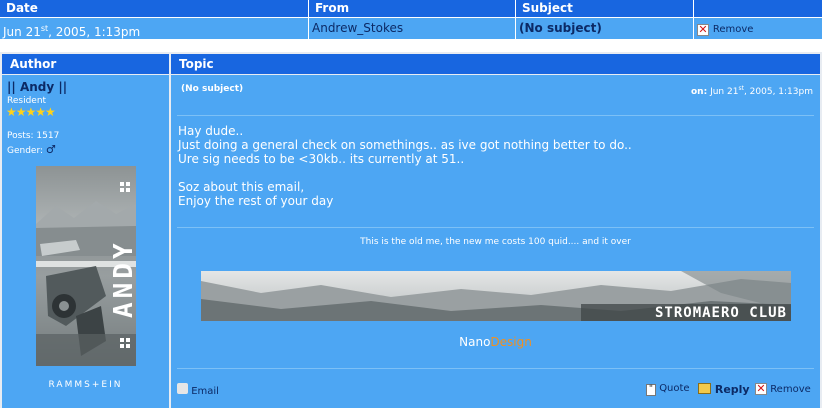 The image size is (822, 408). Describe the element at coordinates (605, 8) in the screenshot. I see `inbox-header-subject: Subject` at that location.